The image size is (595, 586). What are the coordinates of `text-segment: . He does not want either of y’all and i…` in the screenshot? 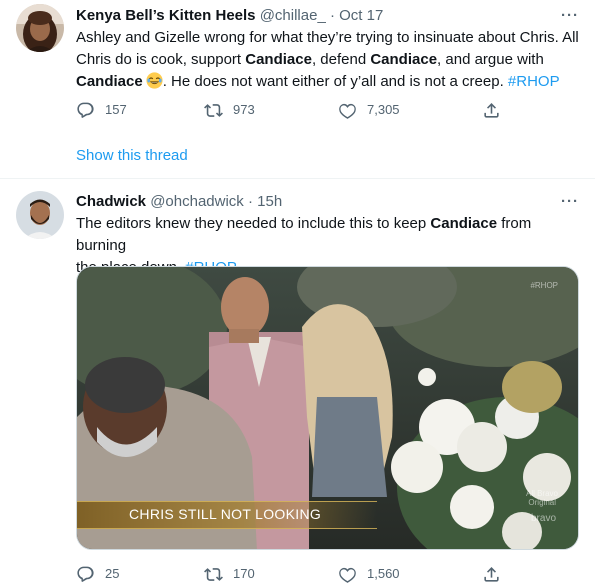 It's located at (335, 81).